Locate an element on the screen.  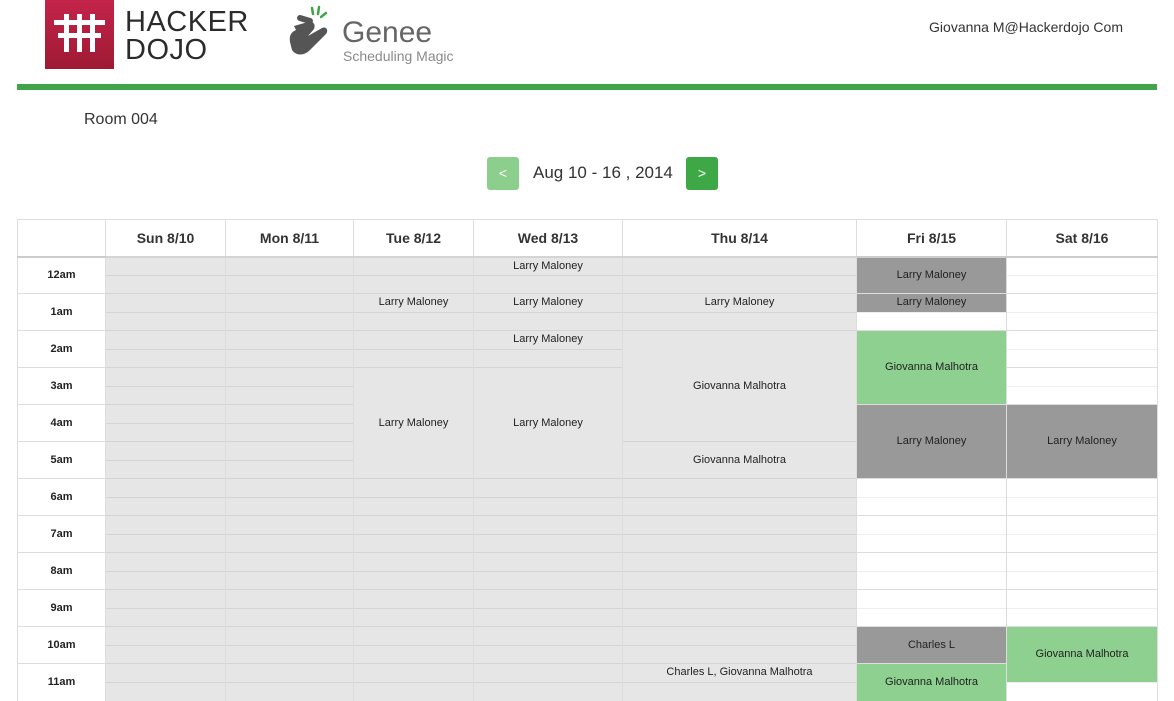
hour-label: 1am is located at coordinates (61, 312).